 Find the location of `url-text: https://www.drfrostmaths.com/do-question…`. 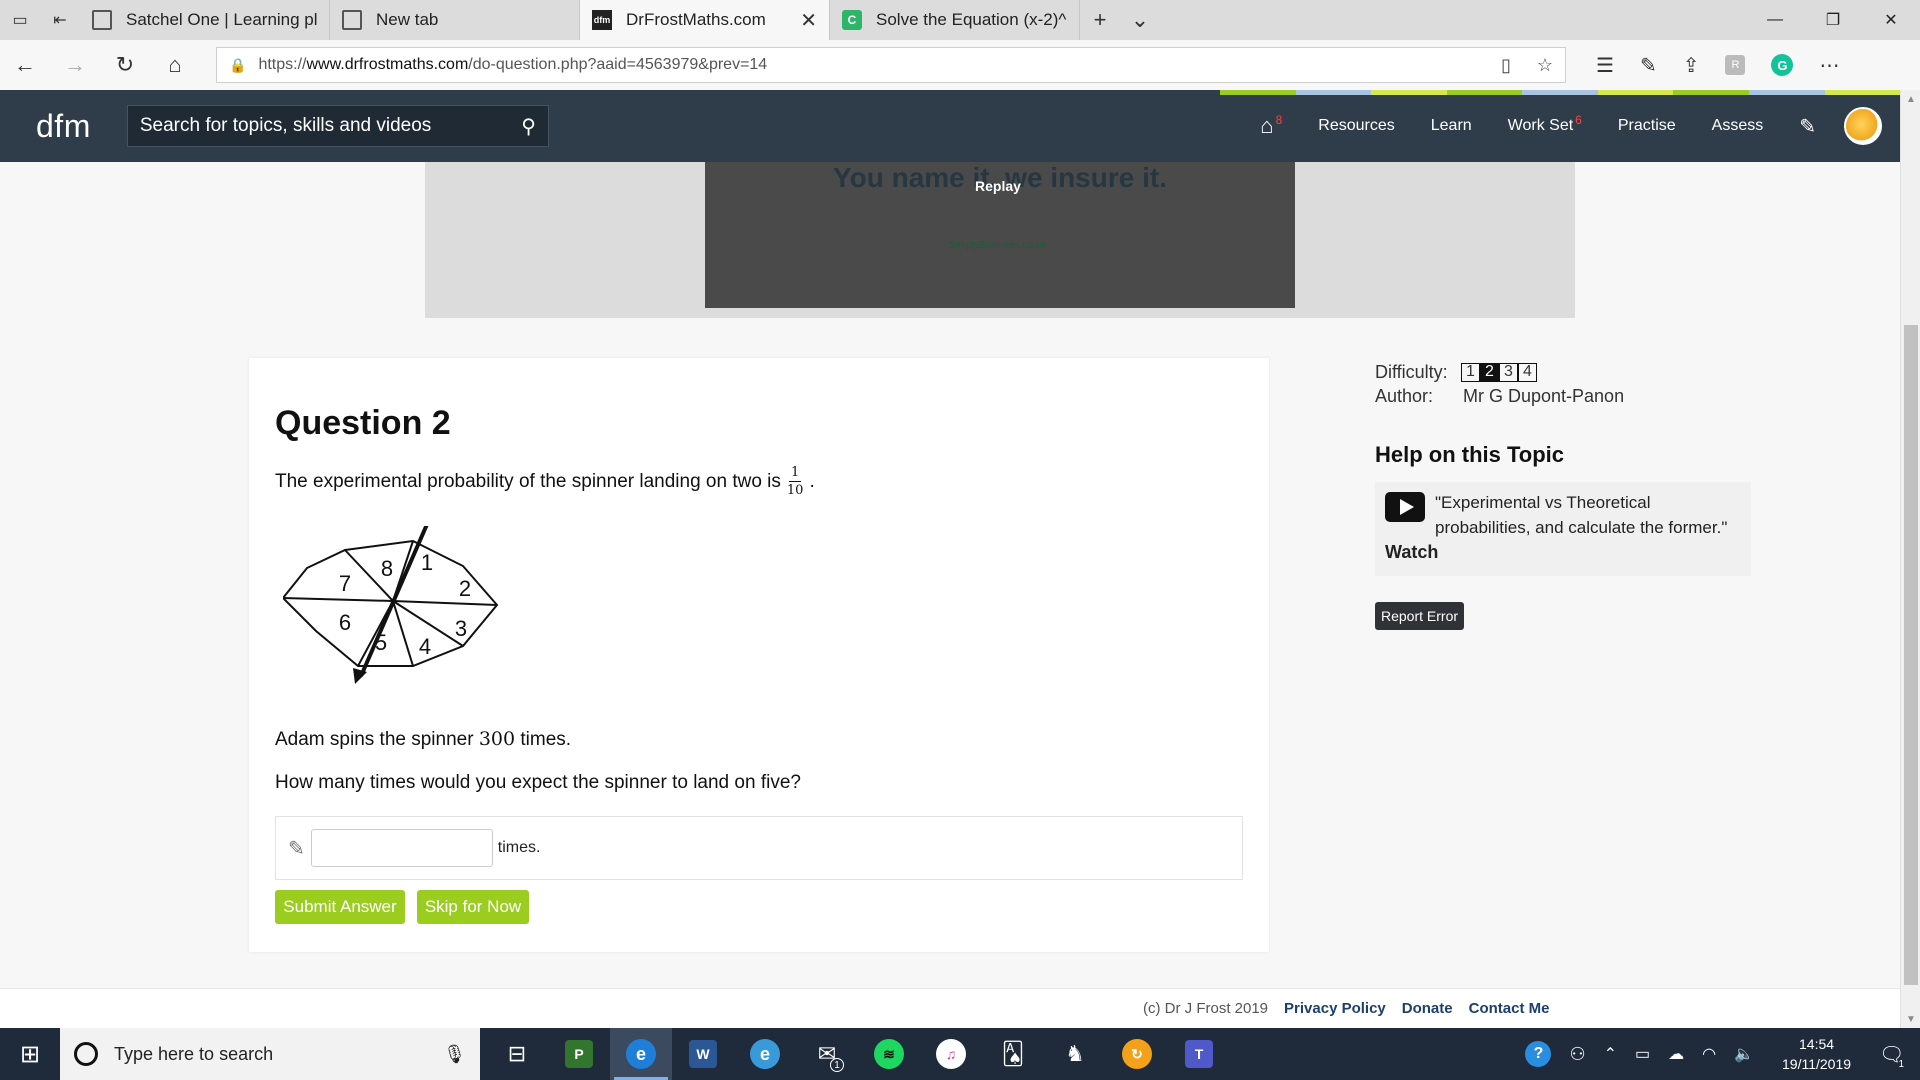

url-text: https://www.drfrostmaths.com/do-question… is located at coordinates (513, 64).